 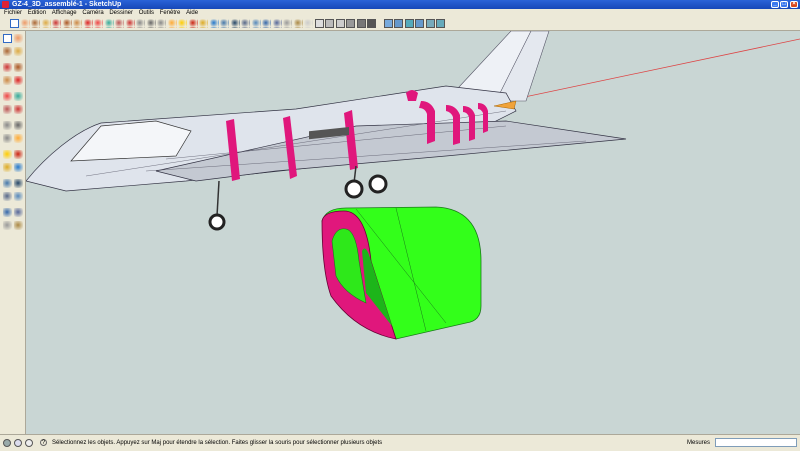 I want to click on previous-view-tool-icon, so click(x=266, y=23).